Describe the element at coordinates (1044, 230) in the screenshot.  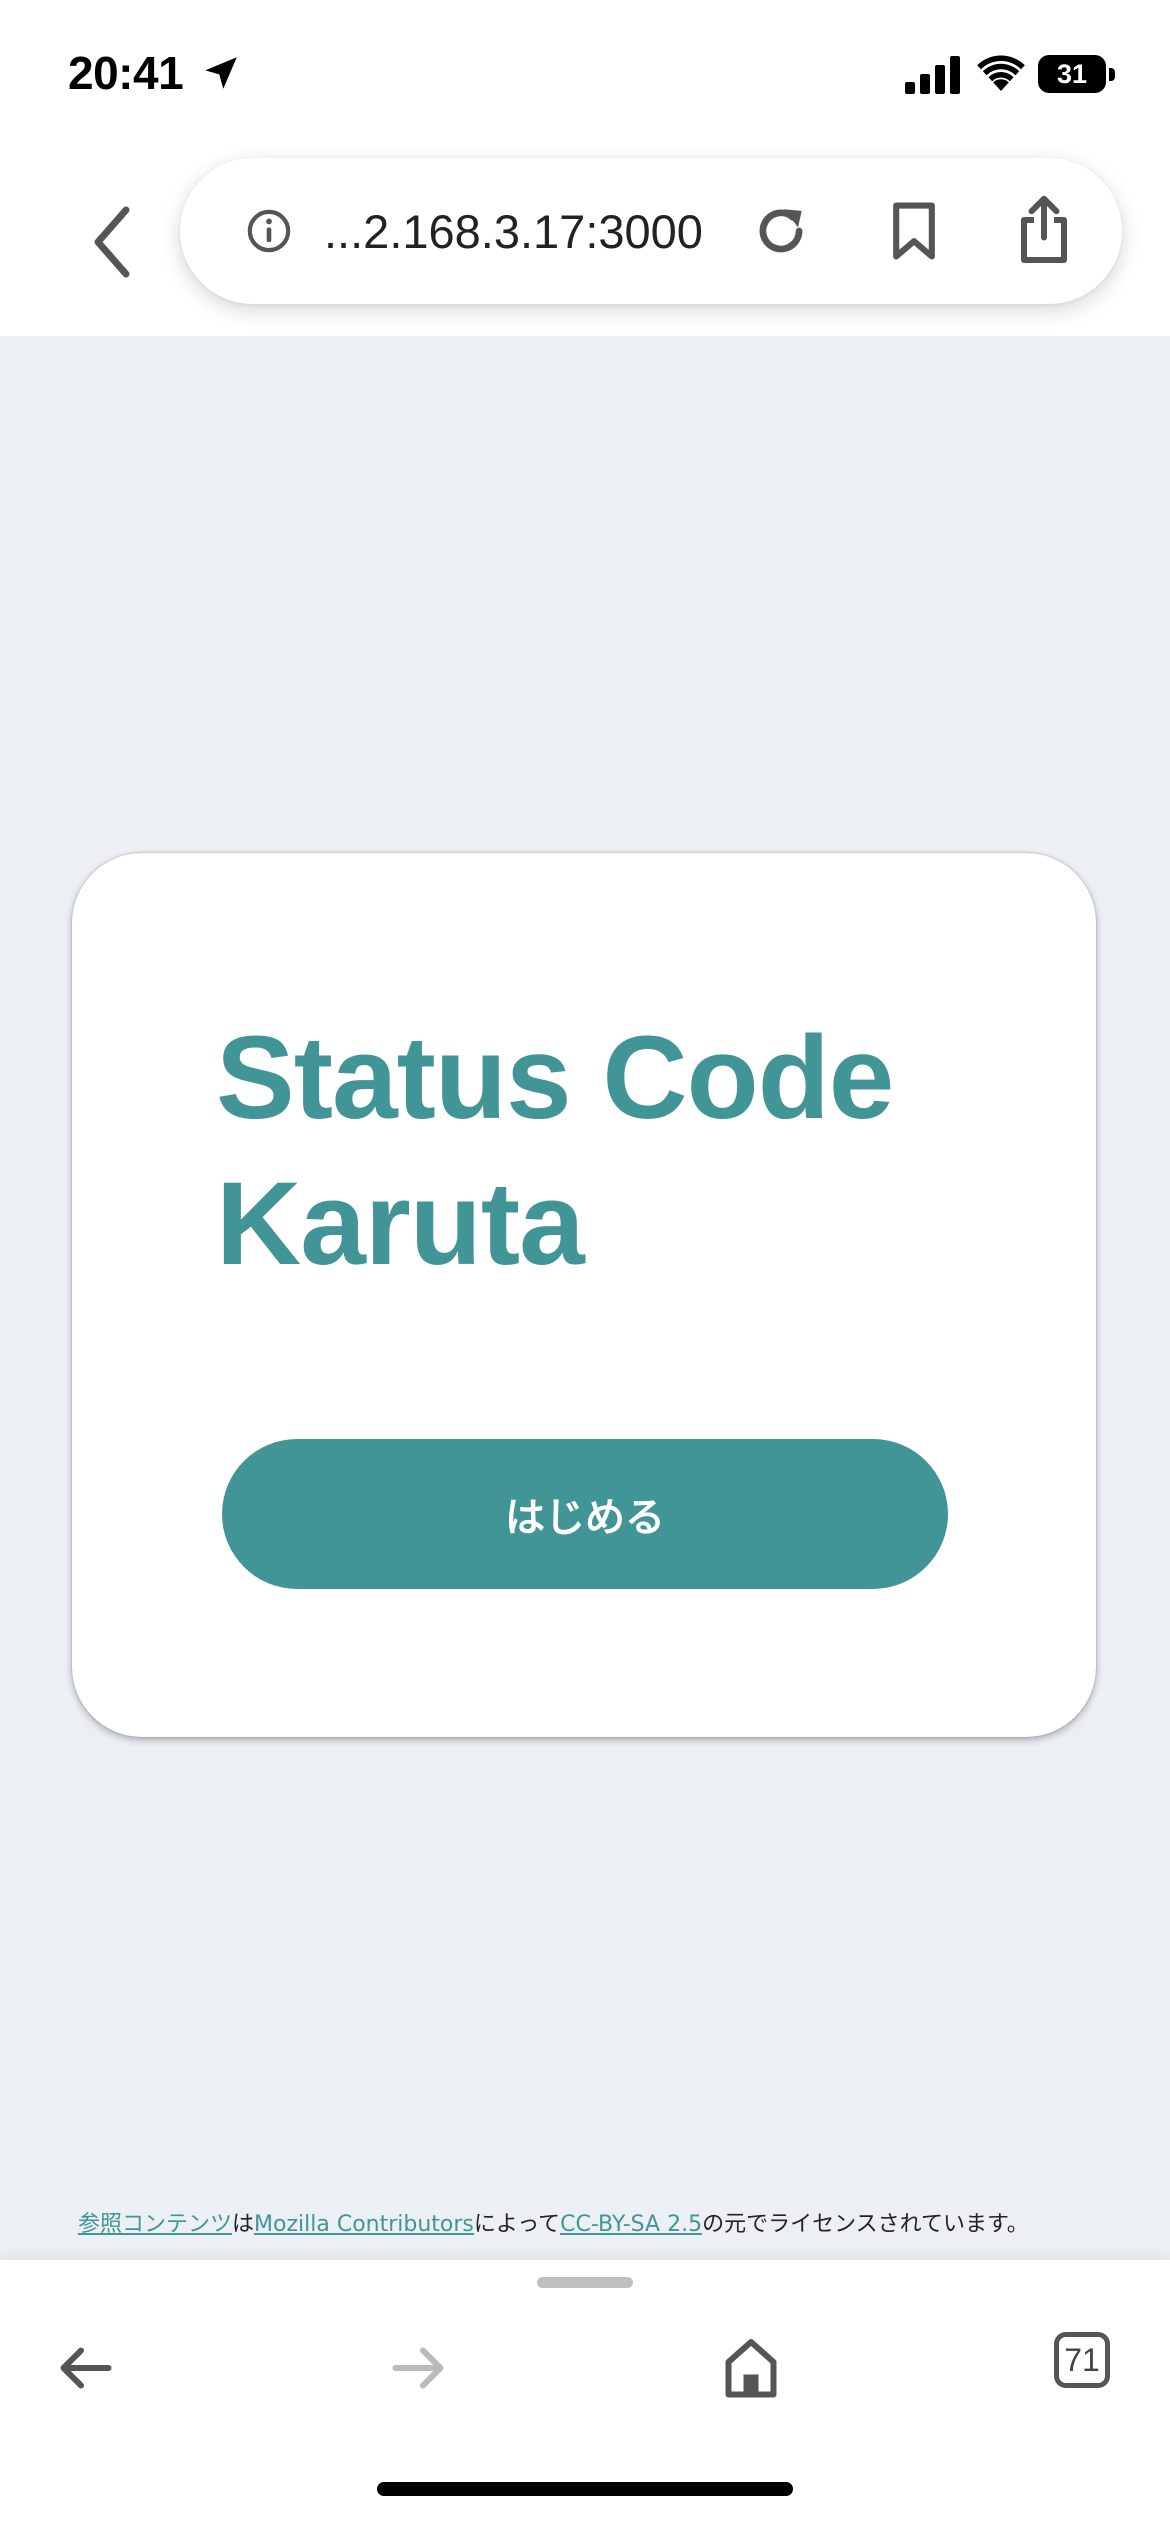
I see `share-icon` at that location.